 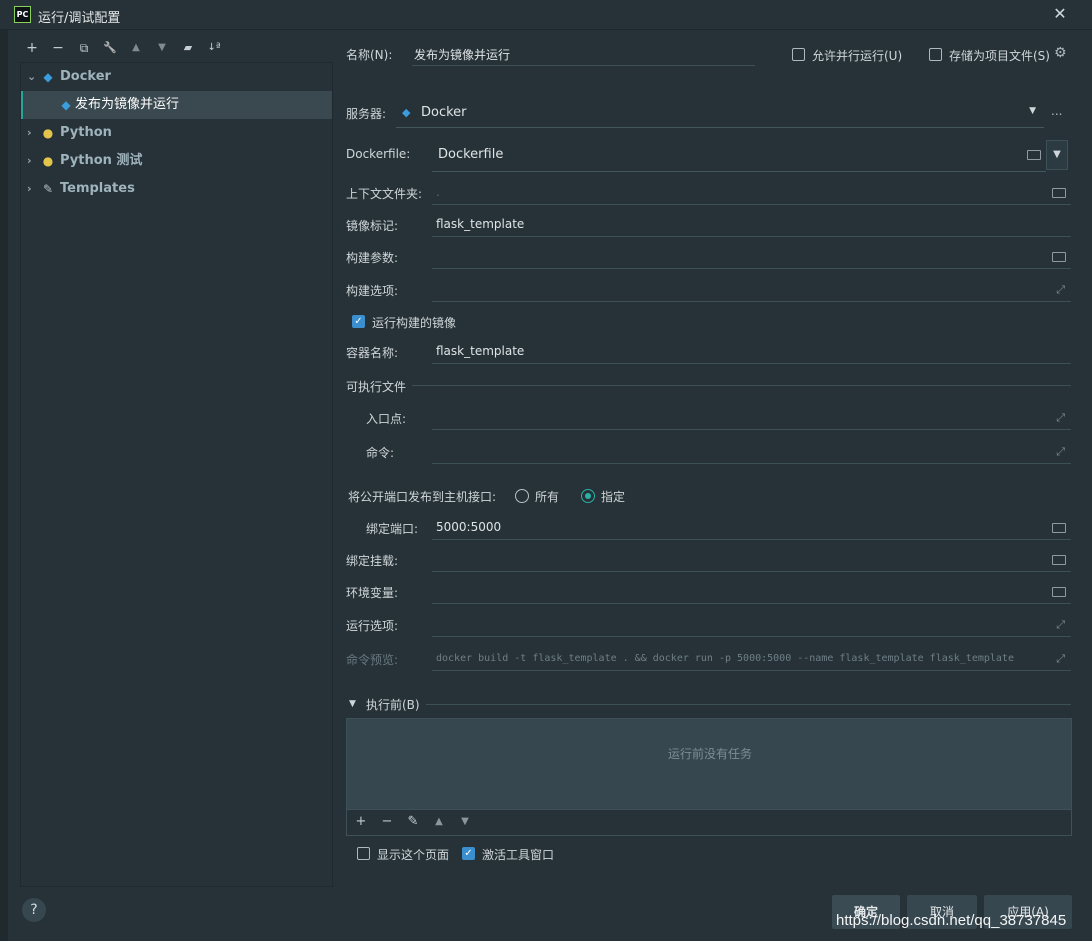 I want to click on dockerfile-input: Dockerfile, so click(x=739, y=156).